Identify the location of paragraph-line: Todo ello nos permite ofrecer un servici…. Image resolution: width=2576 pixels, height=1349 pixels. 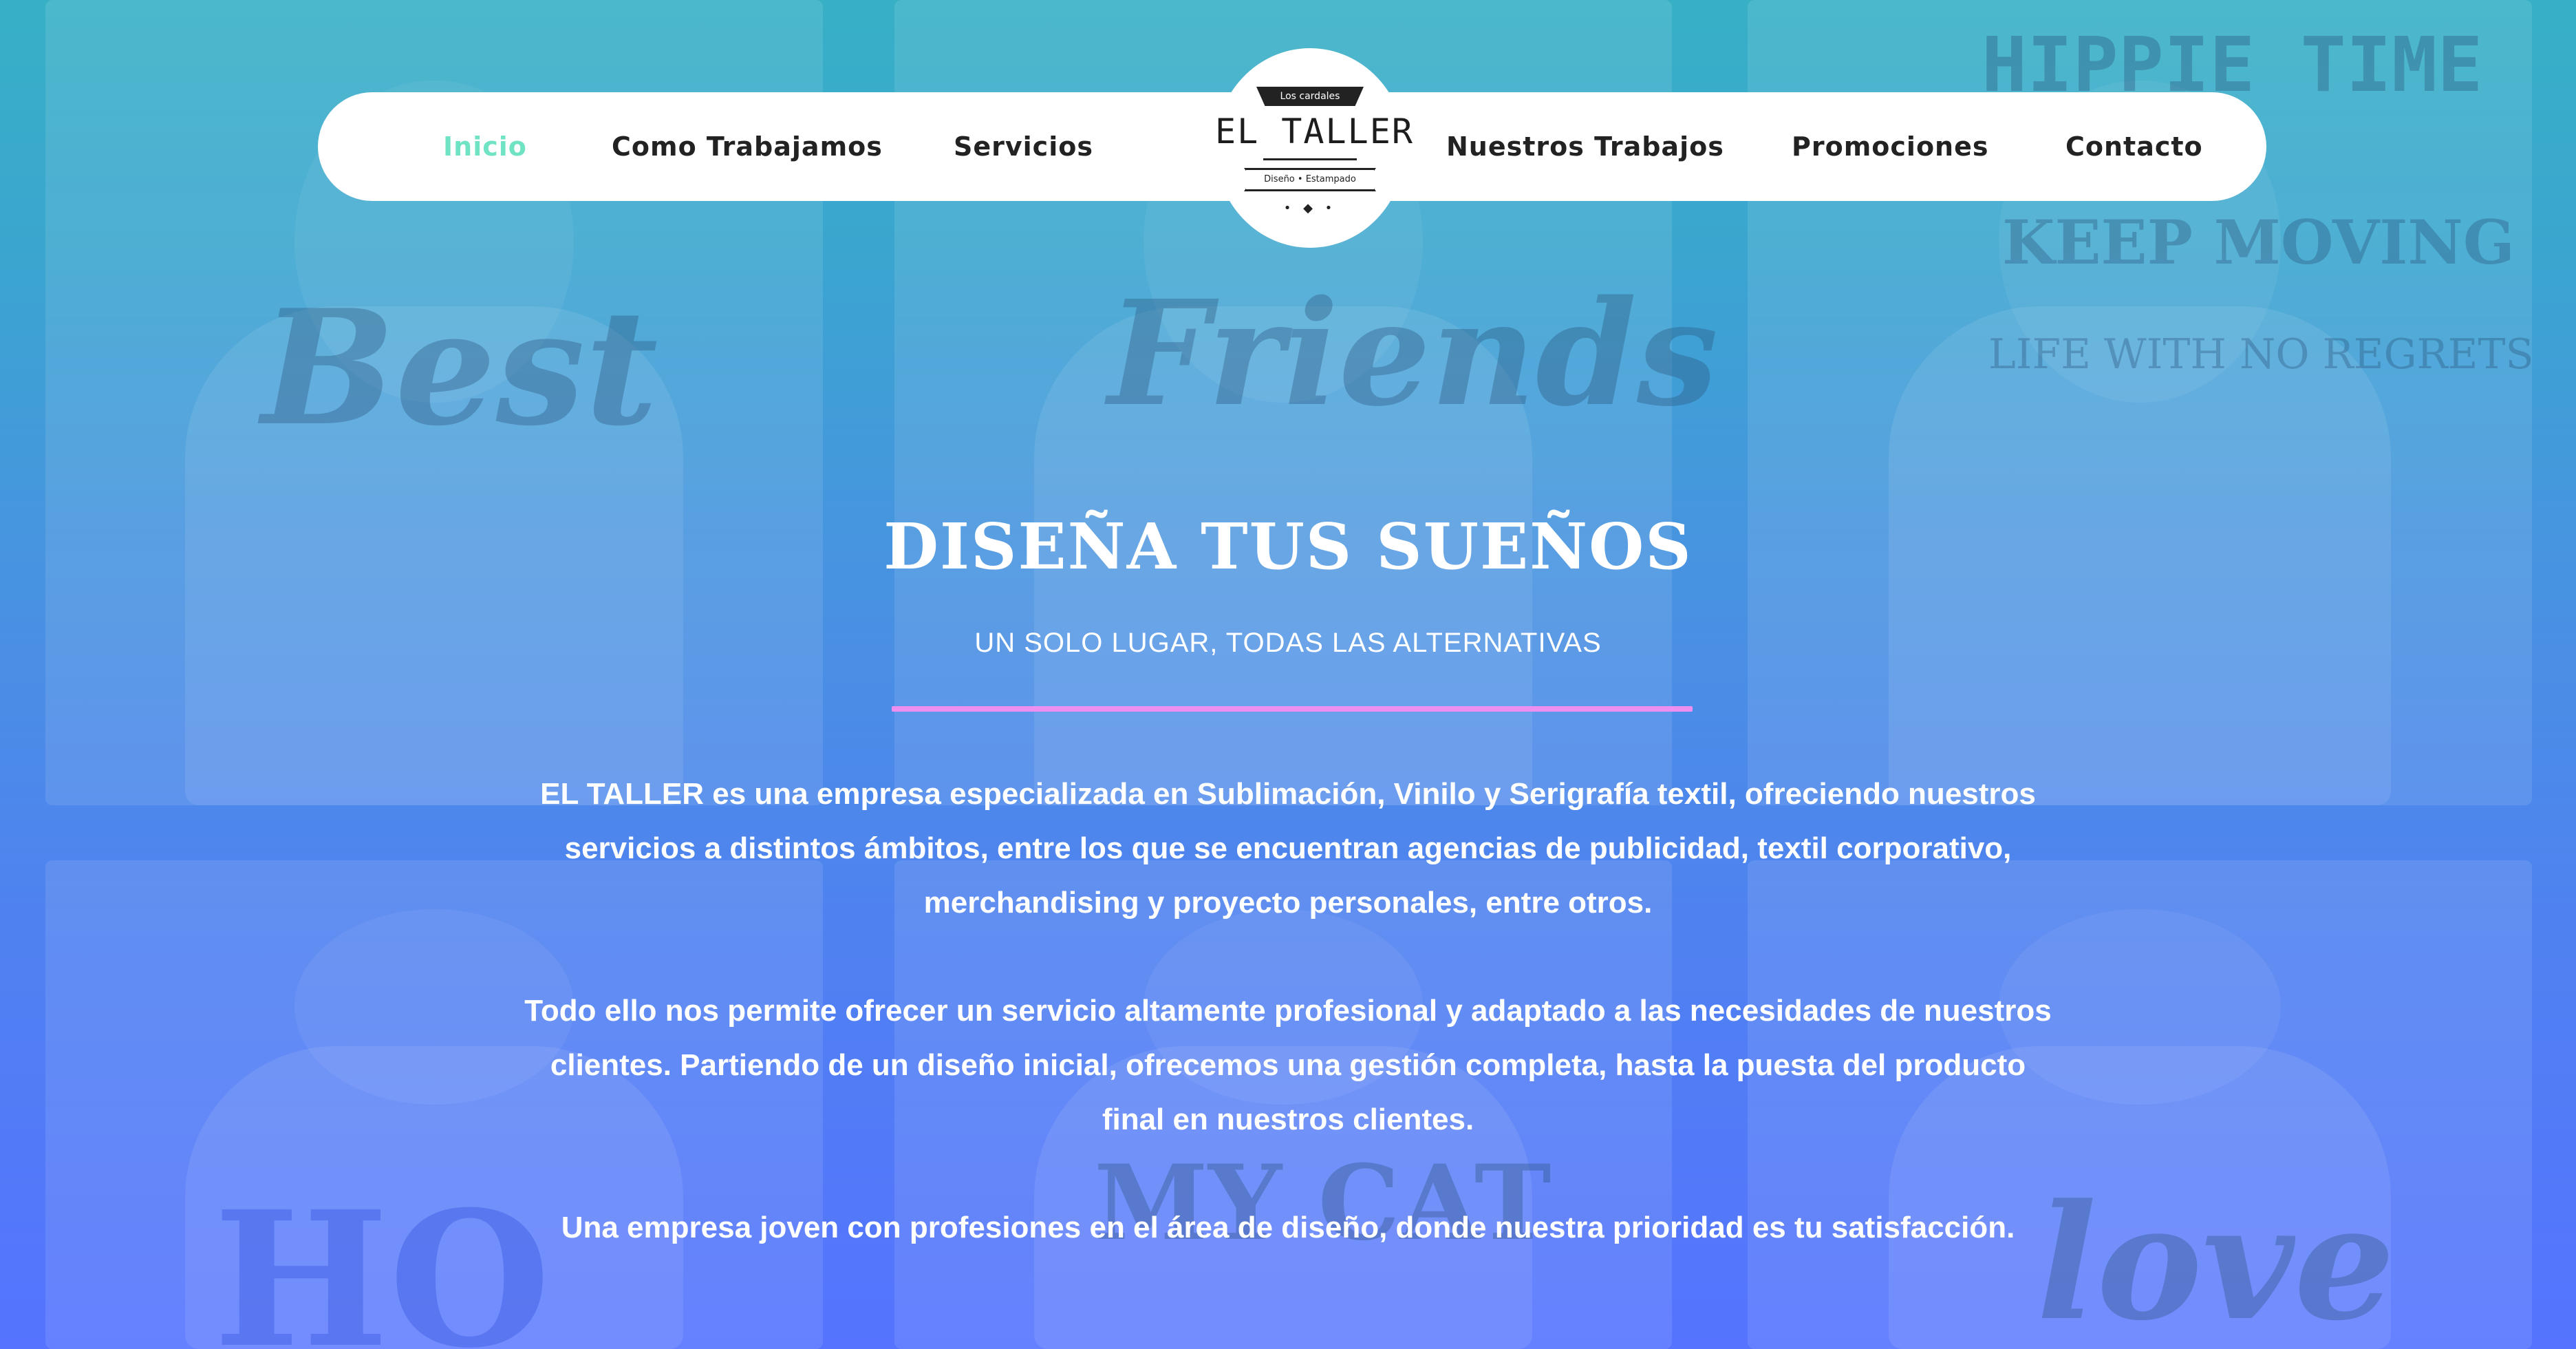
(1288, 1011).